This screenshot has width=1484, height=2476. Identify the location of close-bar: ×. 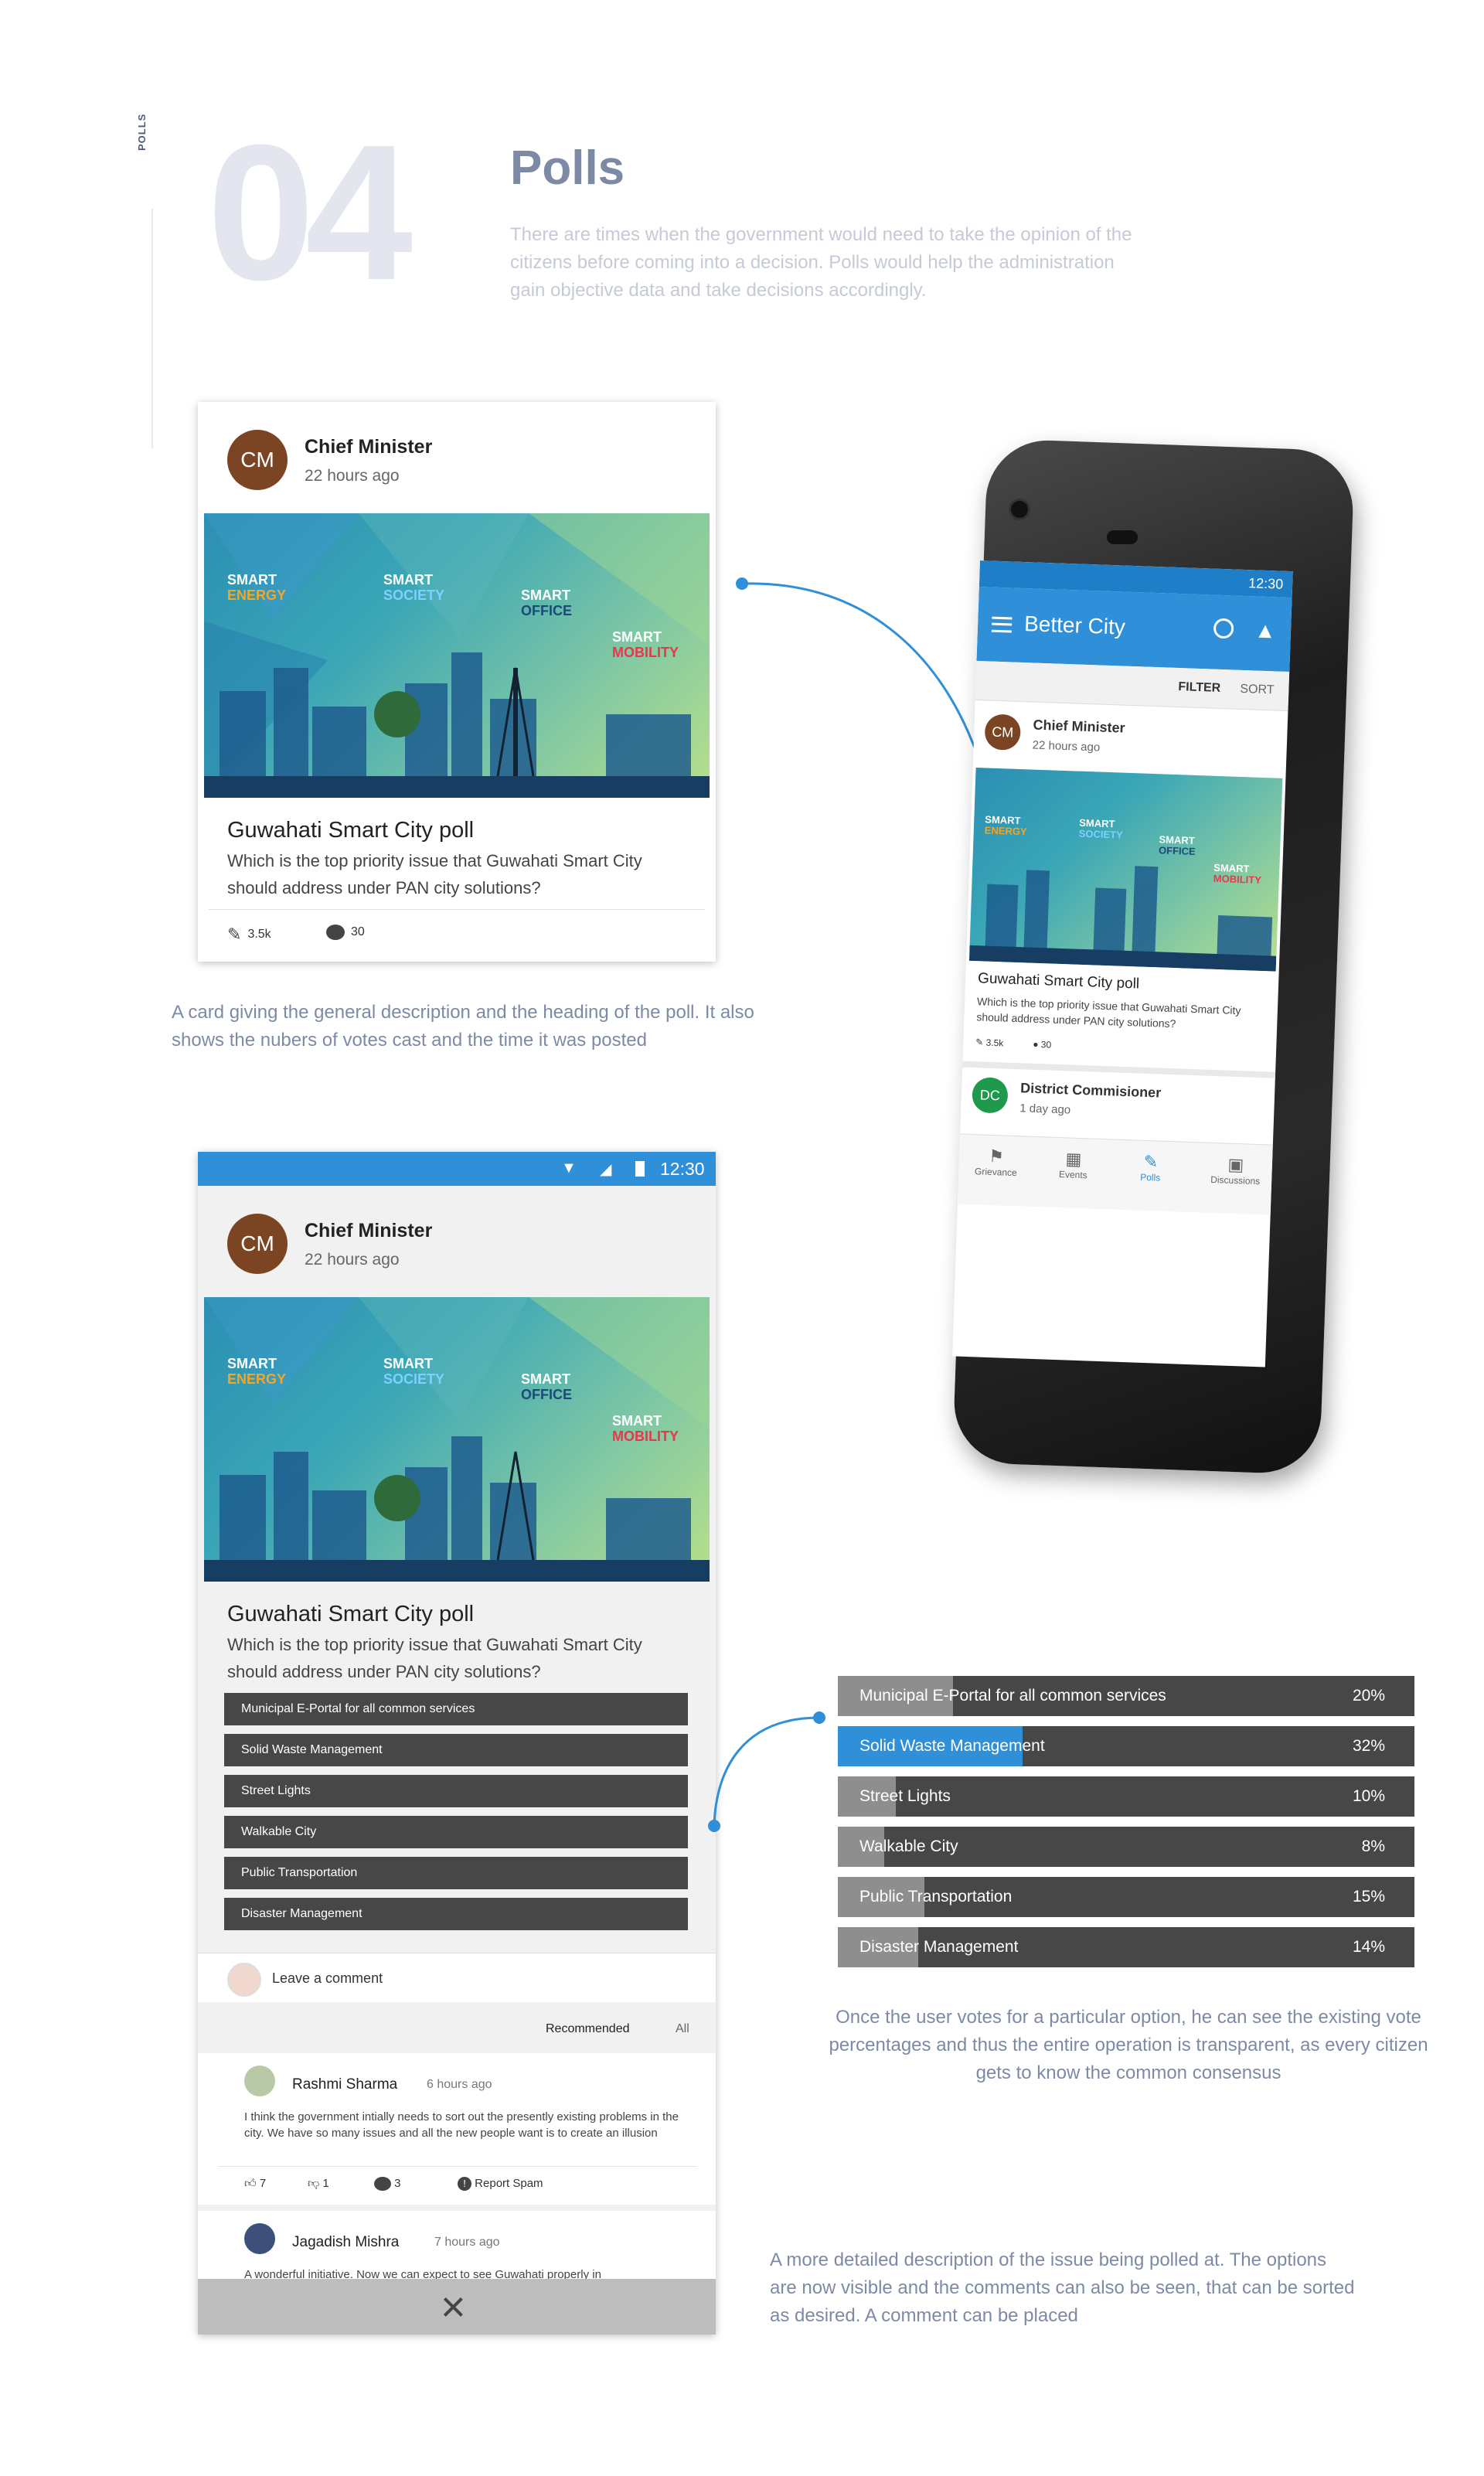
(457, 2307).